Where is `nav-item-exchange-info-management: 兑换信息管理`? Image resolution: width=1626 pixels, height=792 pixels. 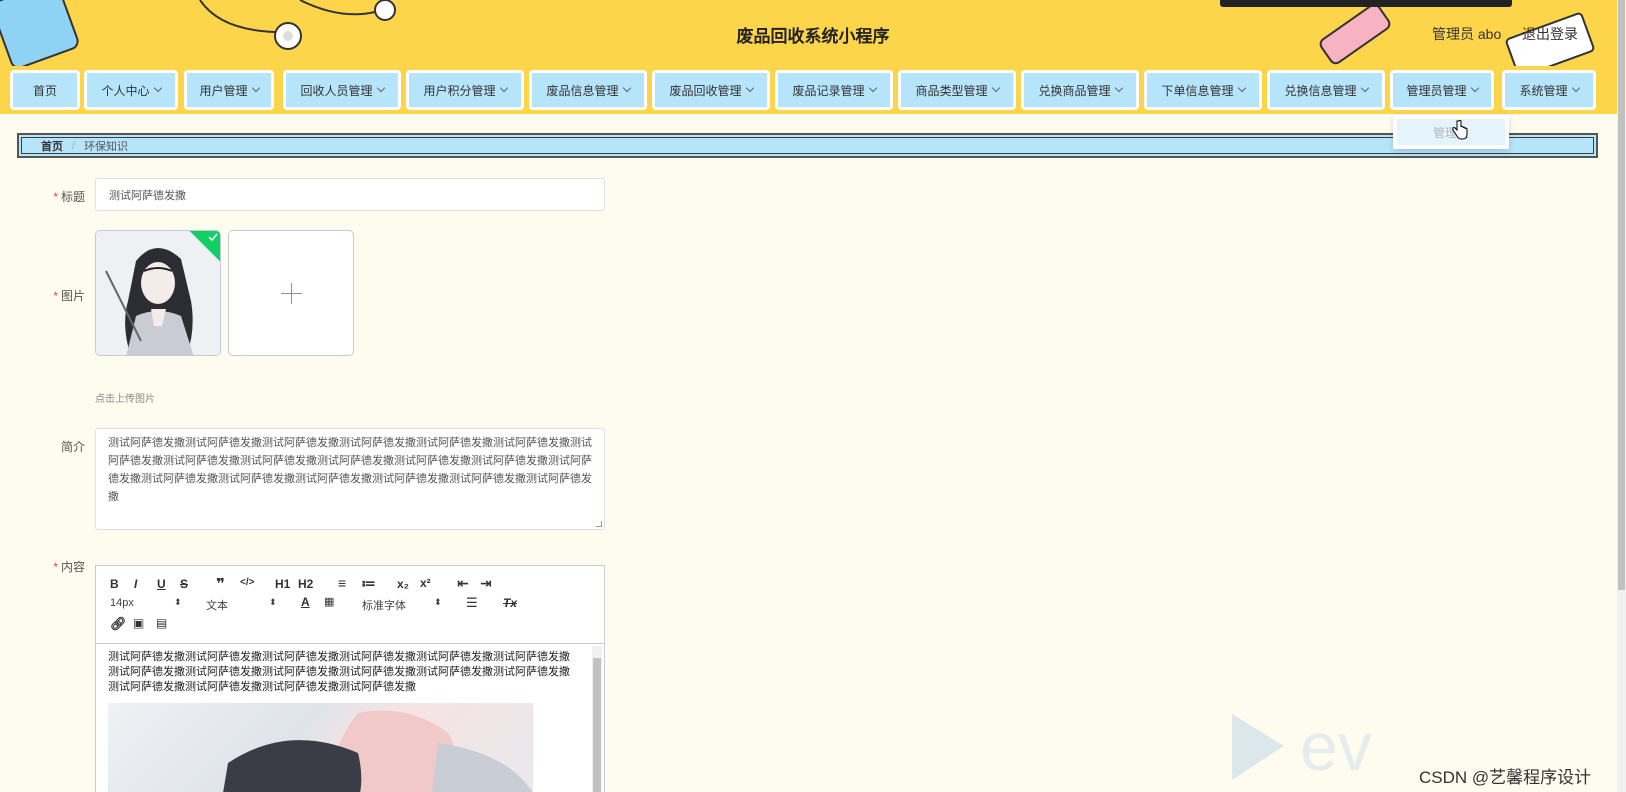
nav-item-exchange-info-management: 兑换信息管理 is located at coordinates (1326, 90).